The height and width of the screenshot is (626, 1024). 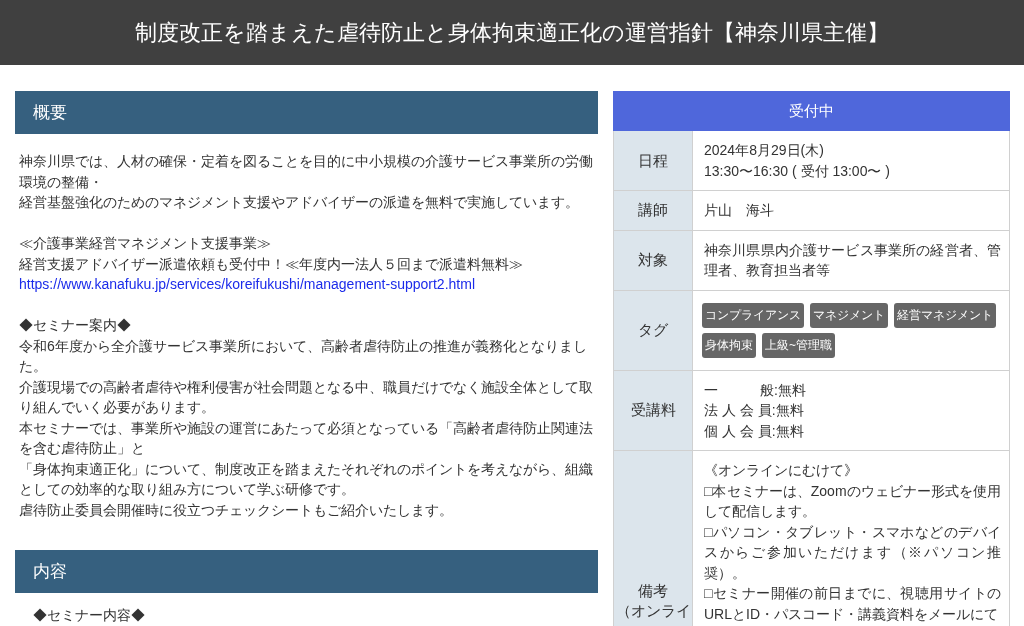 I want to click on detail-label: タグ, so click(x=653, y=330).